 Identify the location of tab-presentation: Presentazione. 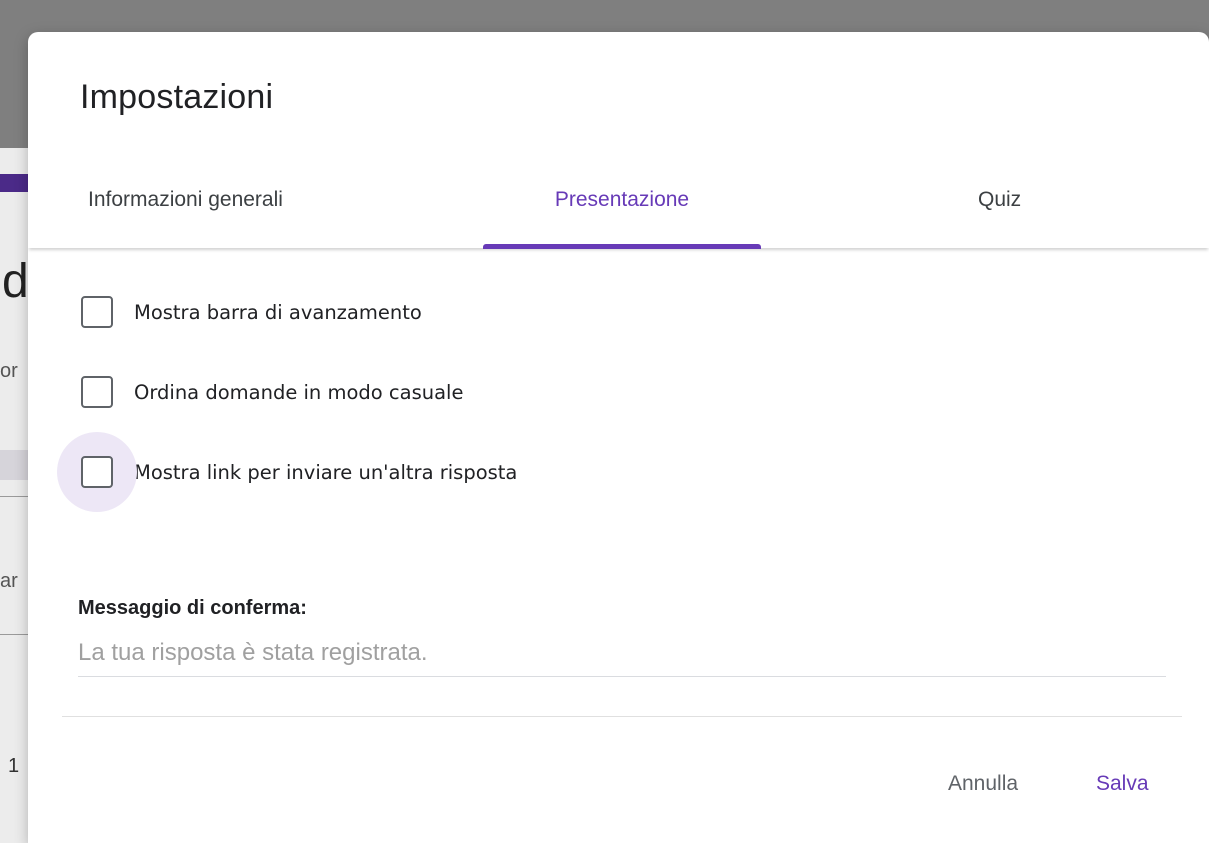
(622, 205).